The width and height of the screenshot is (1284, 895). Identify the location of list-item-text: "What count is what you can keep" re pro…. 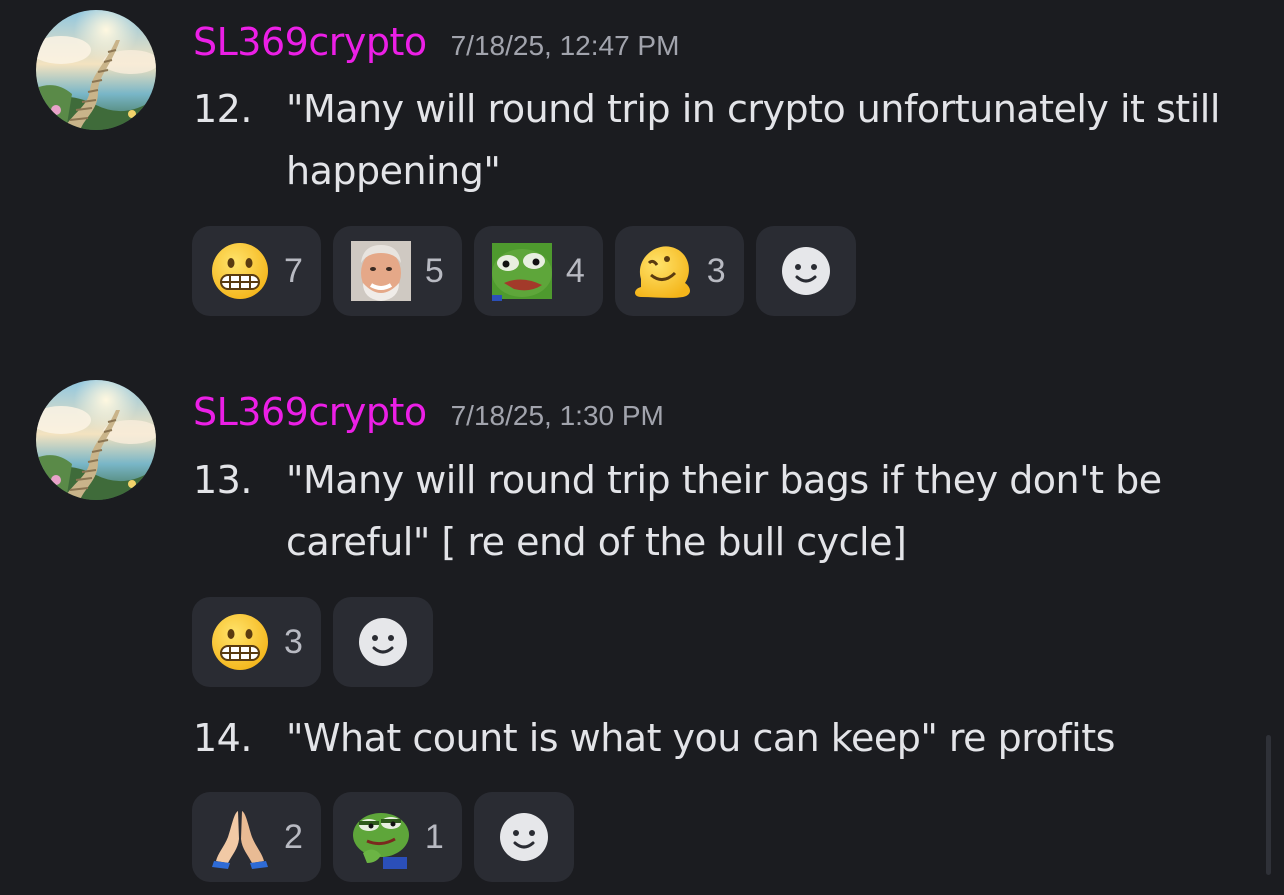
(700, 738).